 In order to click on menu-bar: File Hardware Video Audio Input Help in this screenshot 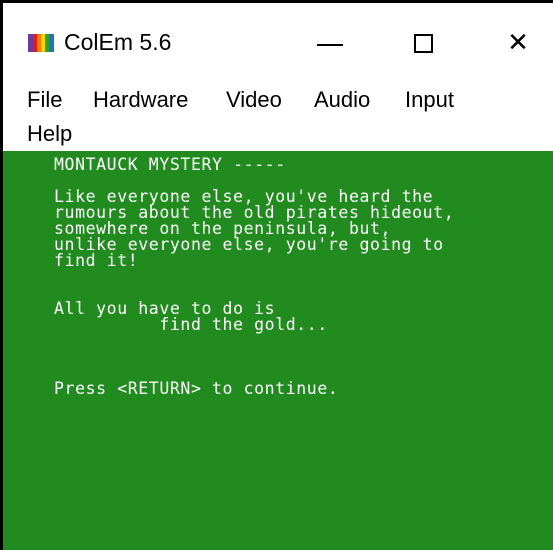, I will do `click(278, 111)`.